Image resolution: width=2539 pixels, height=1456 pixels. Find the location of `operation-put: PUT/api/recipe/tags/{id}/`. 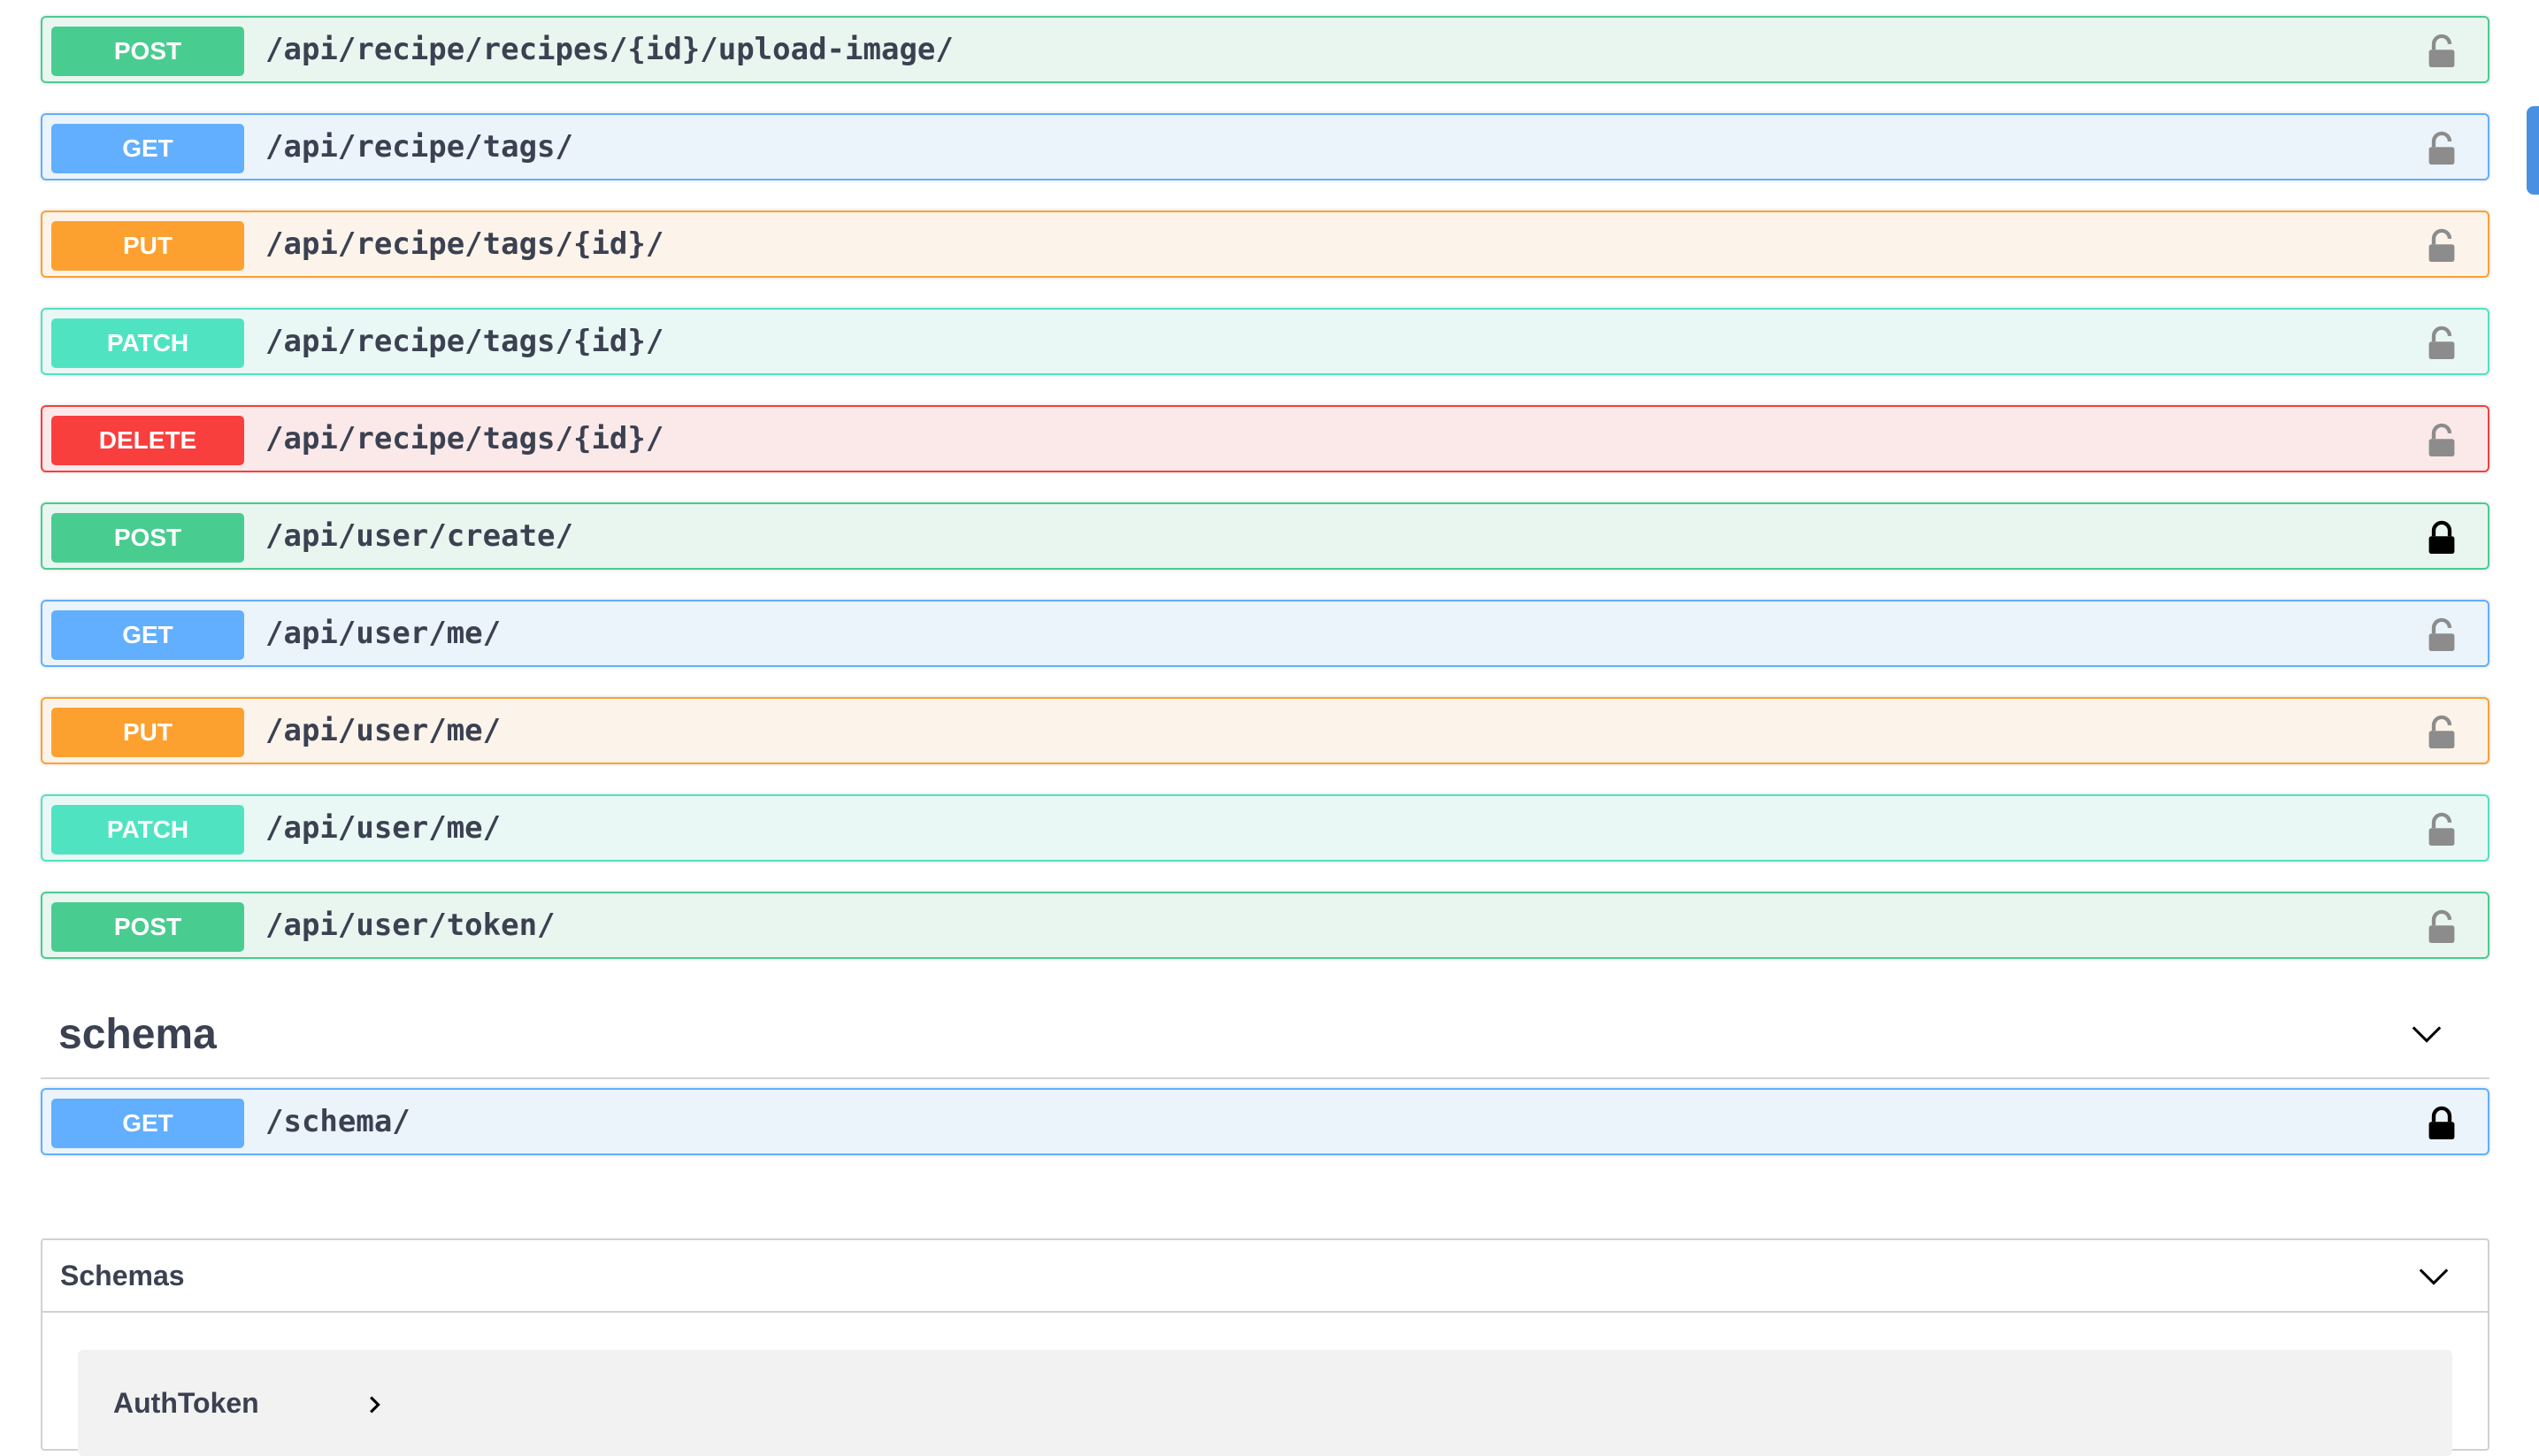

operation-put: PUT/api/recipe/tags/{id}/ is located at coordinates (1265, 244).